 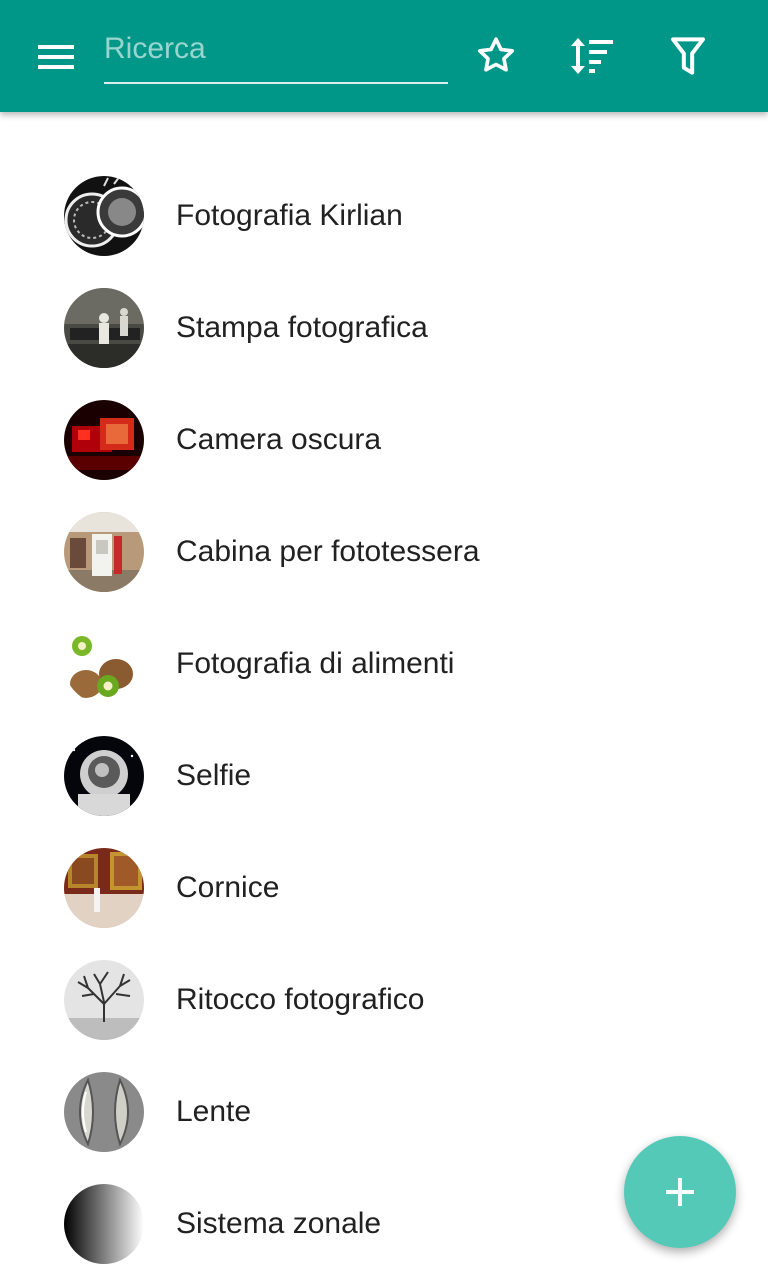 What do you see at coordinates (289, 215) in the screenshot?
I see `item-title: Fotografia Kirlian` at bounding box center [289, 215].